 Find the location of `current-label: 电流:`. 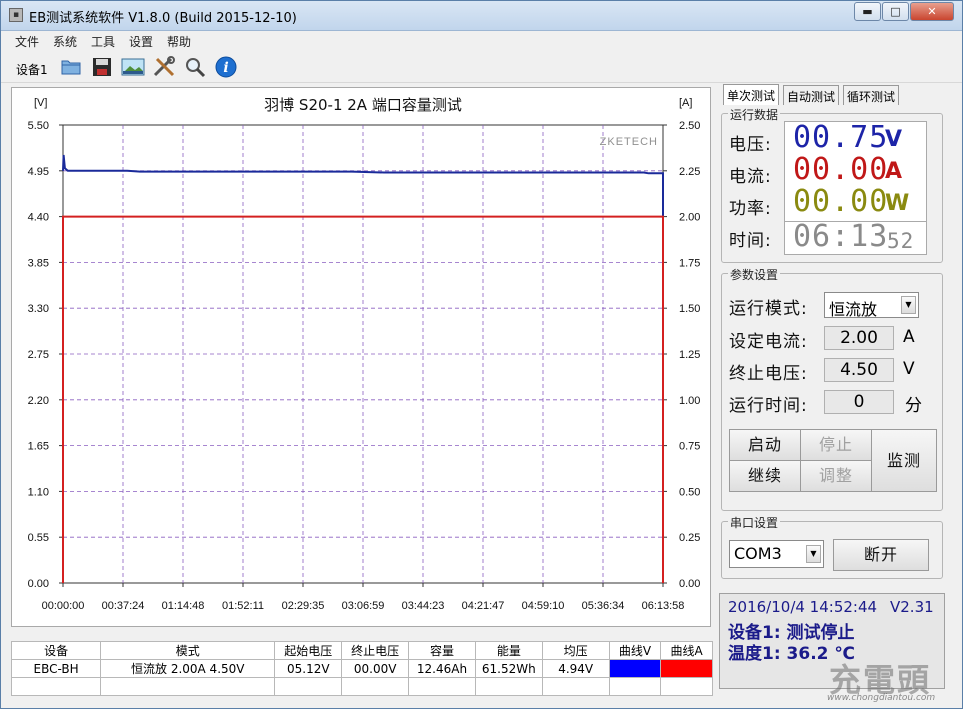

current-label: 电流: is located at coordinates (750, 177).